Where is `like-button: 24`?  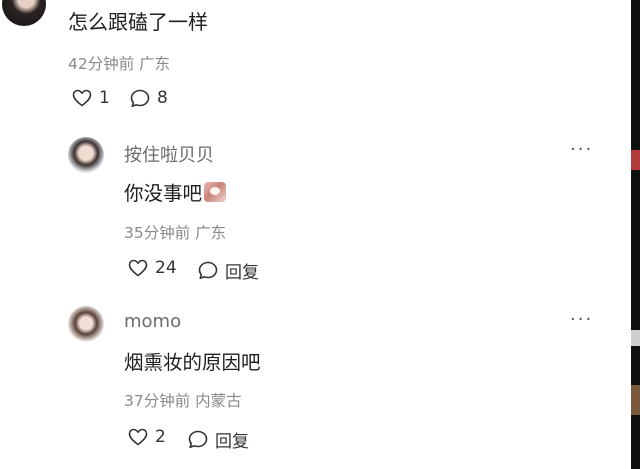 like-button: 24 is located at coordinates (152, 268).